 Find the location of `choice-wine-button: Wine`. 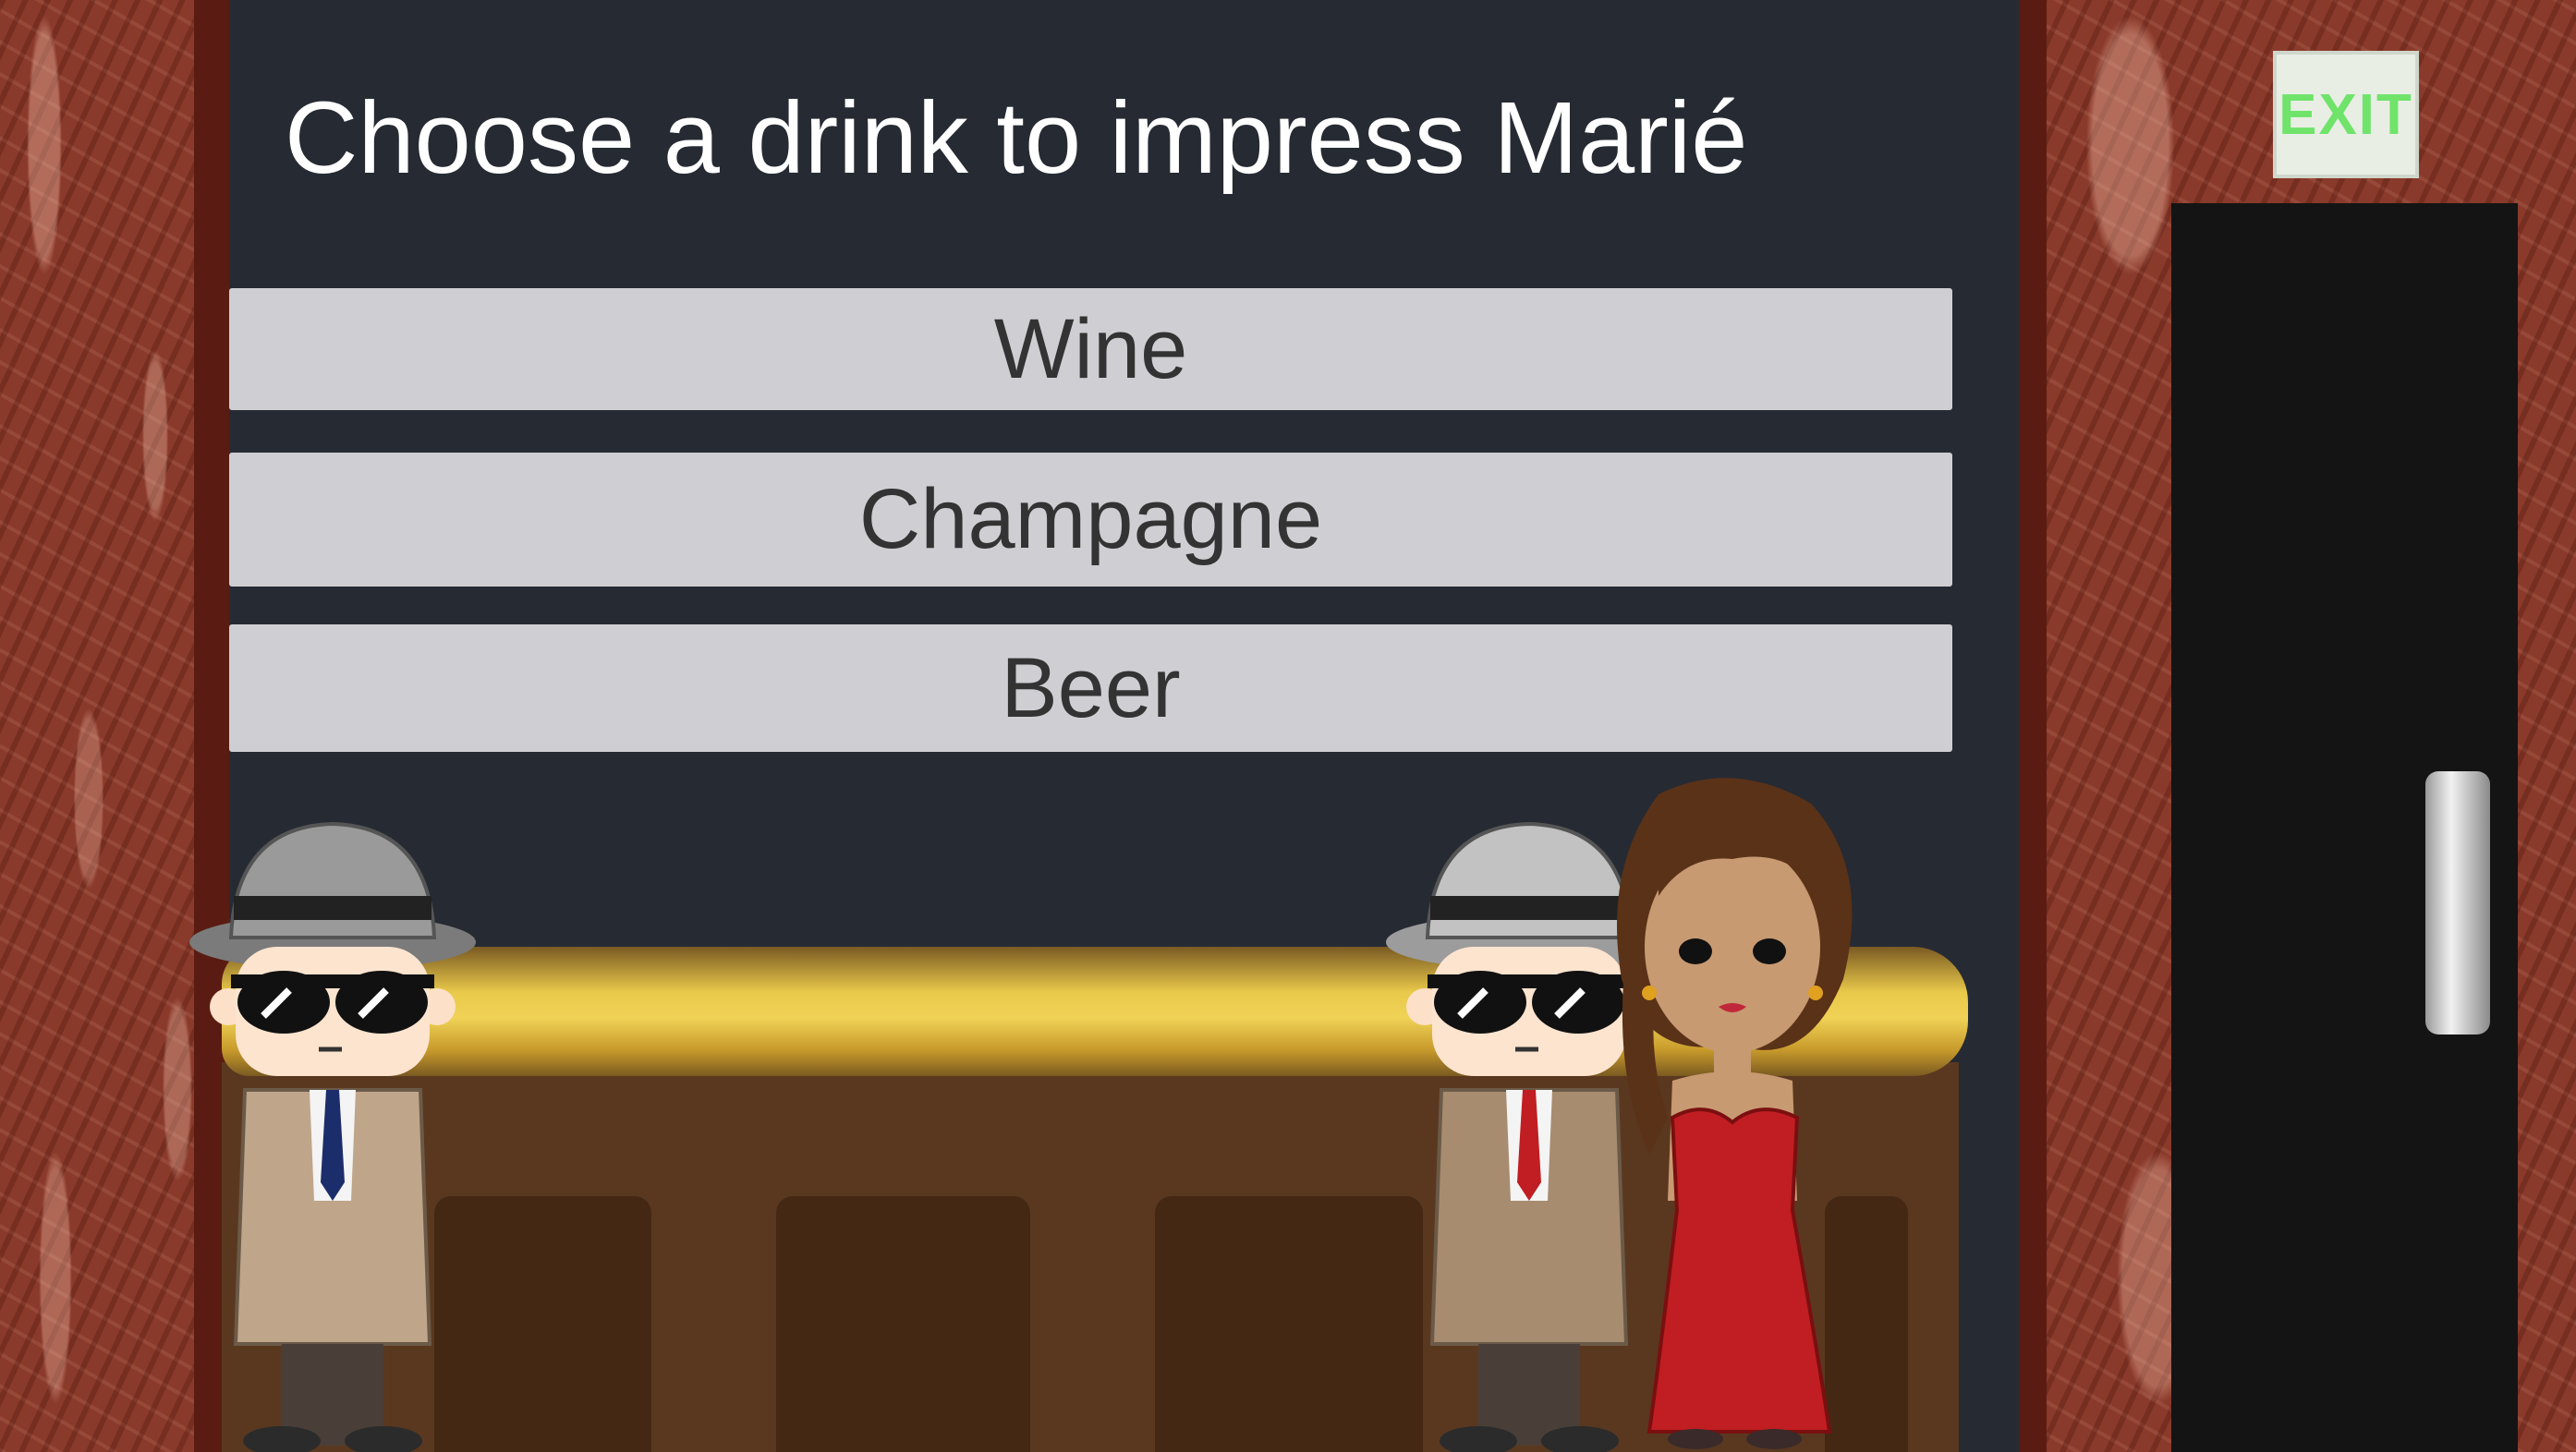

choice-wine-button: Wine is located at coordinates (1090, 349).